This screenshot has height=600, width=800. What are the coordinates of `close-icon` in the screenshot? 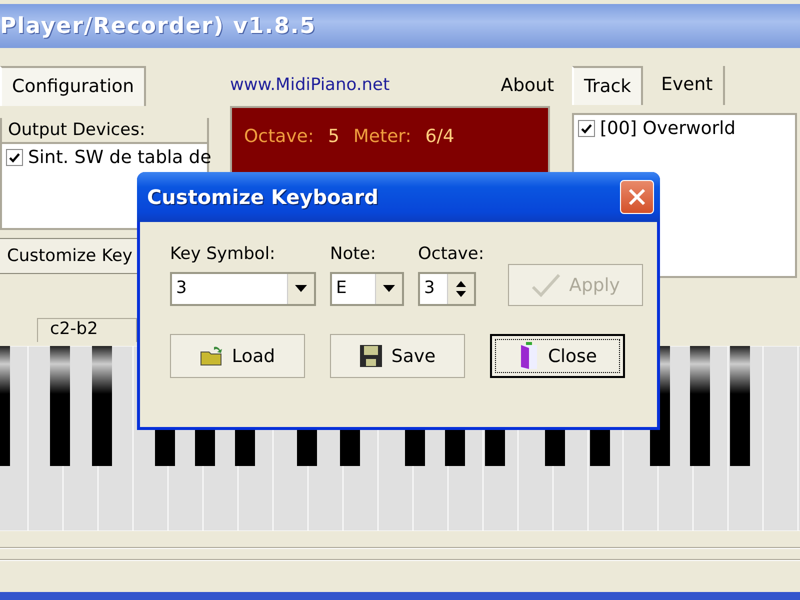 It's located at (637, 197).